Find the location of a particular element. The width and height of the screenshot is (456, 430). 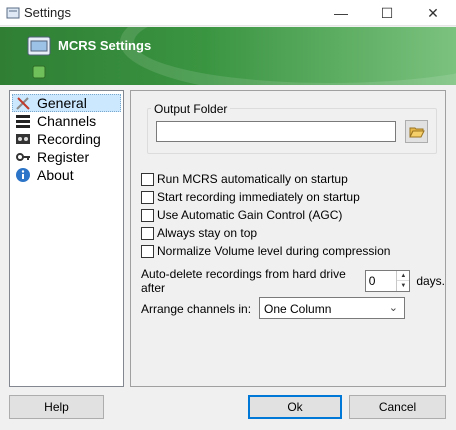

cancel-button: Cancel is located at coordinates (397, 407).